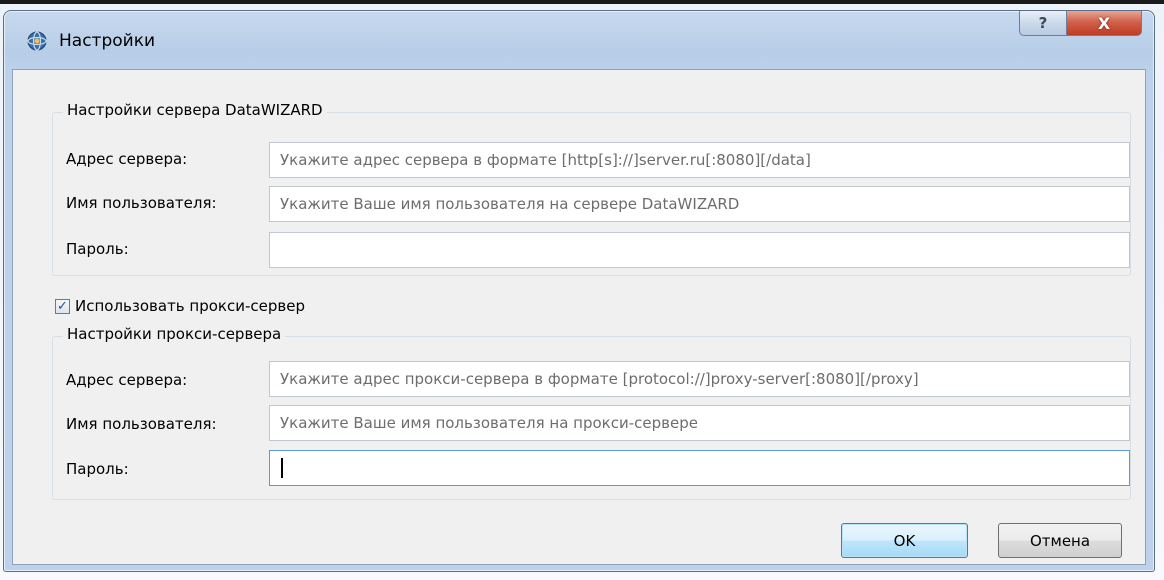  Describe the element at coordinates (904, 540) in the screenshot. I see `ok-button: OK` at that location.